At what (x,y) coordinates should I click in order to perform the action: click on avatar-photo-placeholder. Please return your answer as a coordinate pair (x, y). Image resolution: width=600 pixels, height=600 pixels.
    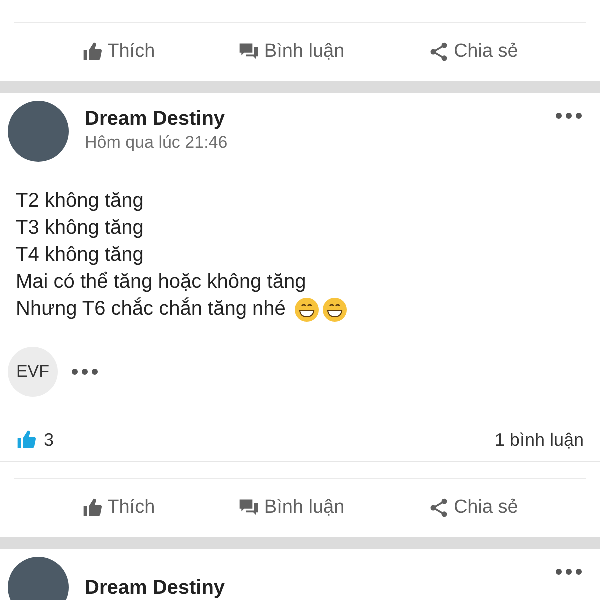
    Looking at the image, I should click on (38, 578).